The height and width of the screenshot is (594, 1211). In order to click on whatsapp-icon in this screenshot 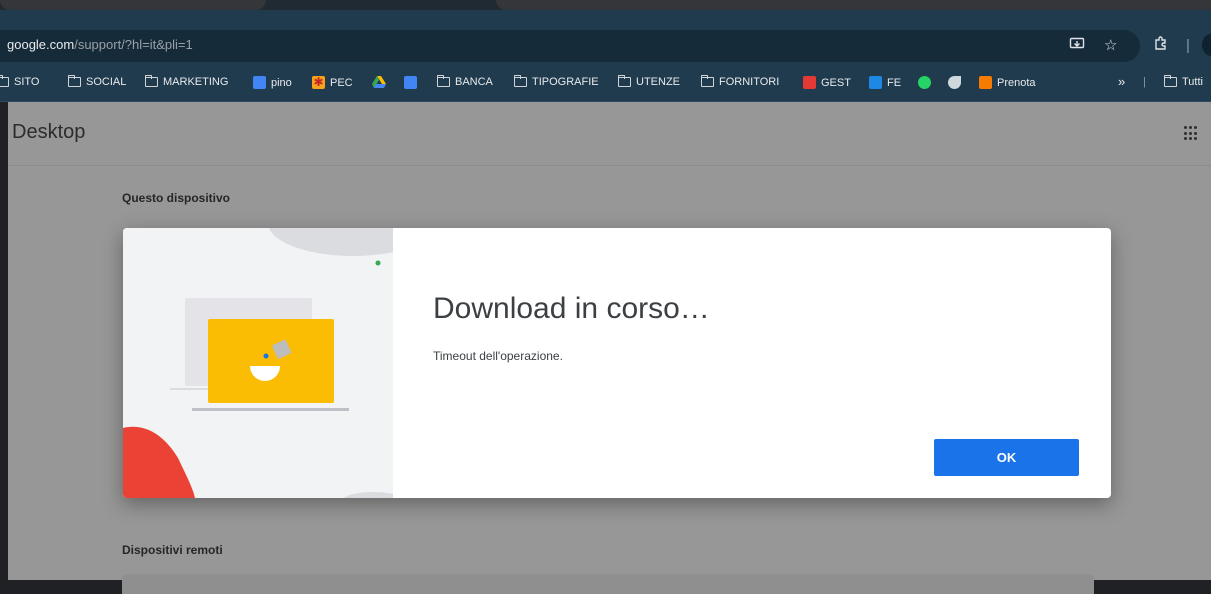, I will do `click(924, 82)`.